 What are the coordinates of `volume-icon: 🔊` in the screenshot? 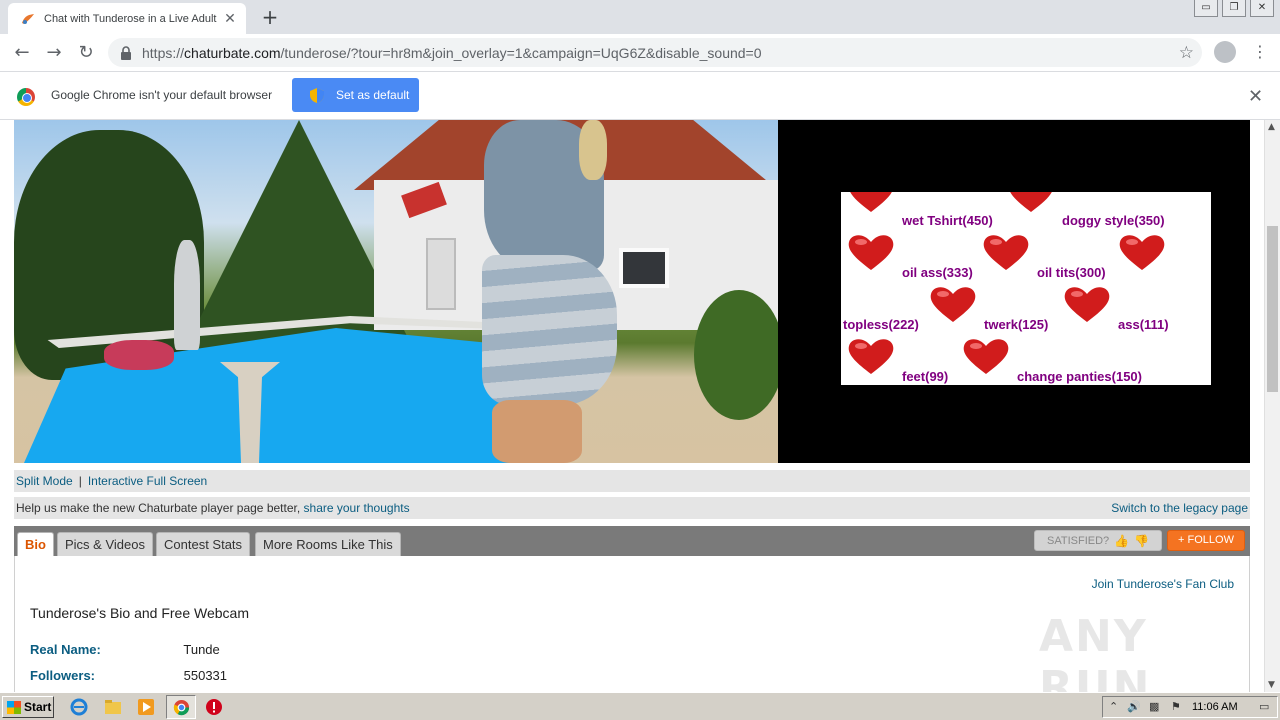 It's located at (1134, 706).